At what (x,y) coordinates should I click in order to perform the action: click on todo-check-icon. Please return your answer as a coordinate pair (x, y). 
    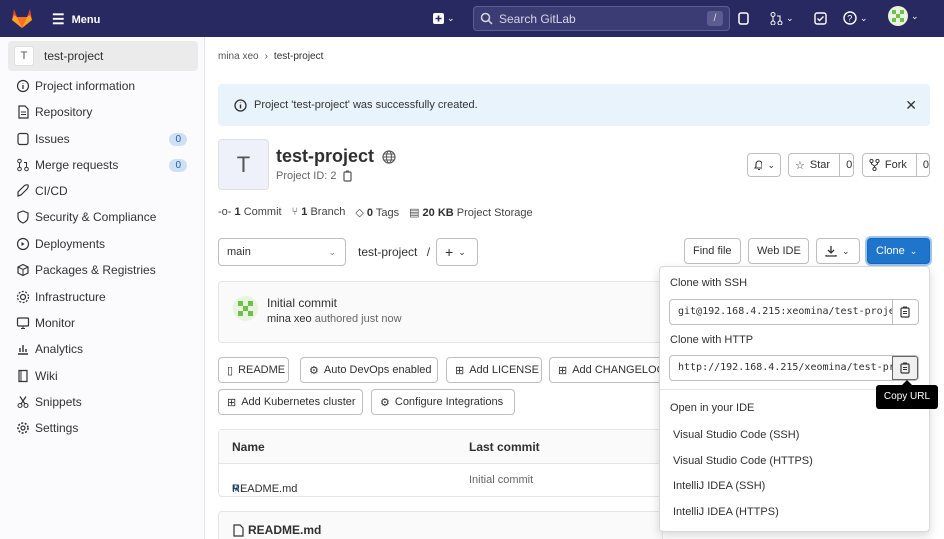
    Looking at the image, I should click on (820, 18).